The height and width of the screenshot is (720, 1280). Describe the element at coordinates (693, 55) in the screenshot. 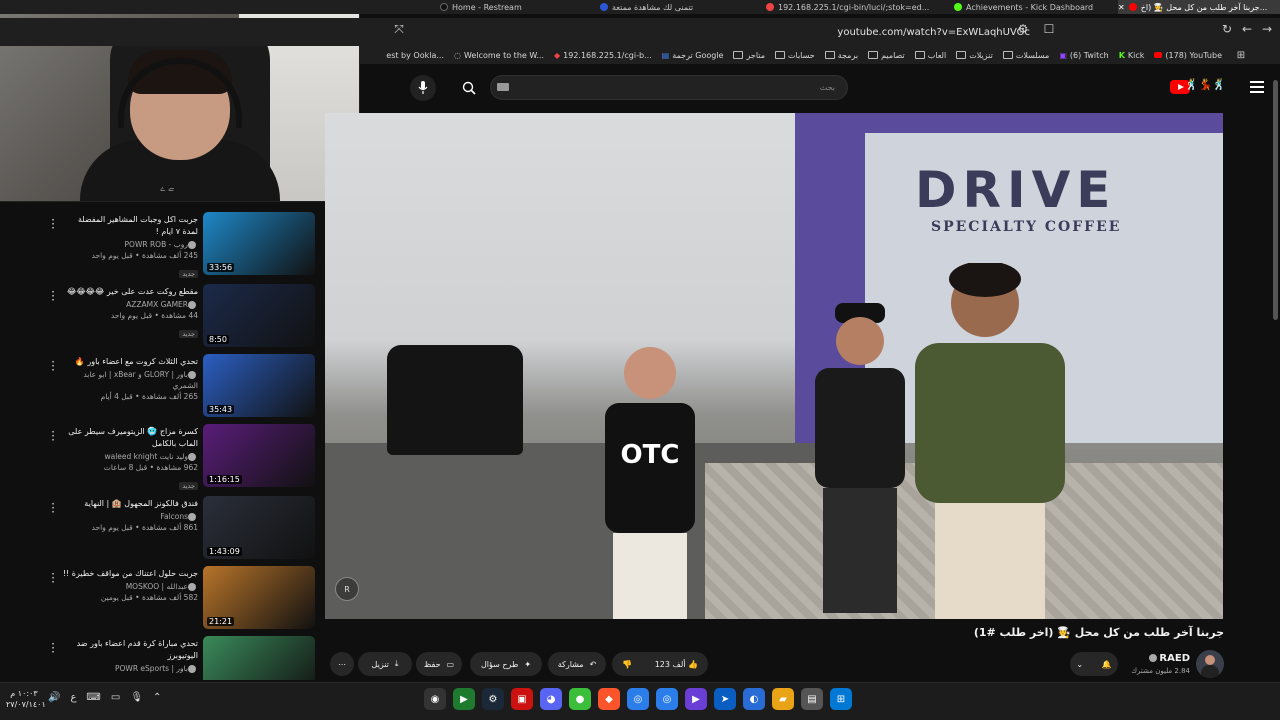

I see `bookmark-google-translate: ▤ ترجمة Google` at that location.